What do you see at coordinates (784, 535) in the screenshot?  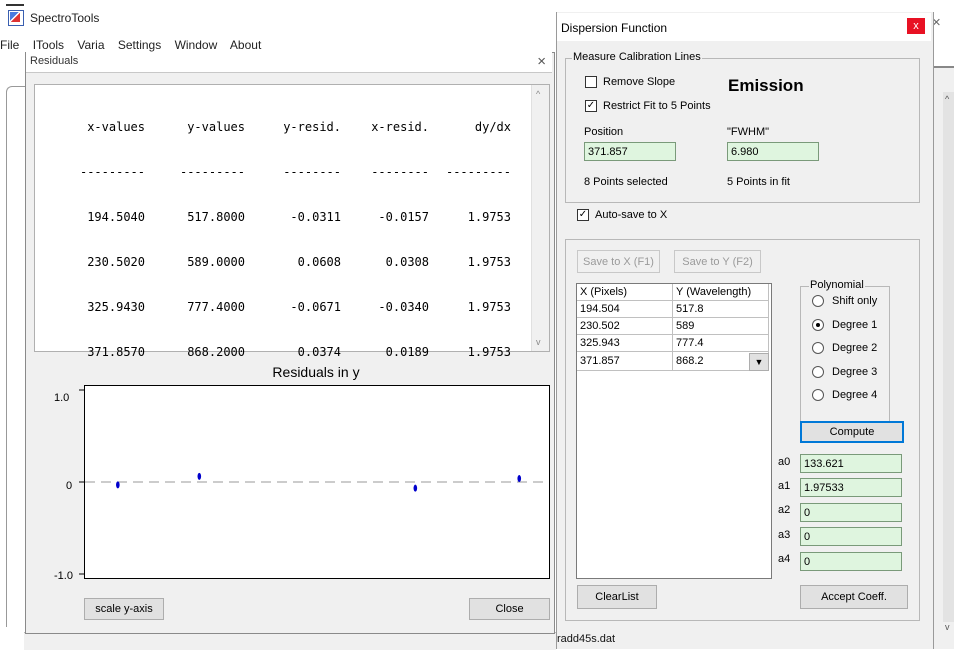 I see `coef-label: a3` at bounding box center [784, 535].